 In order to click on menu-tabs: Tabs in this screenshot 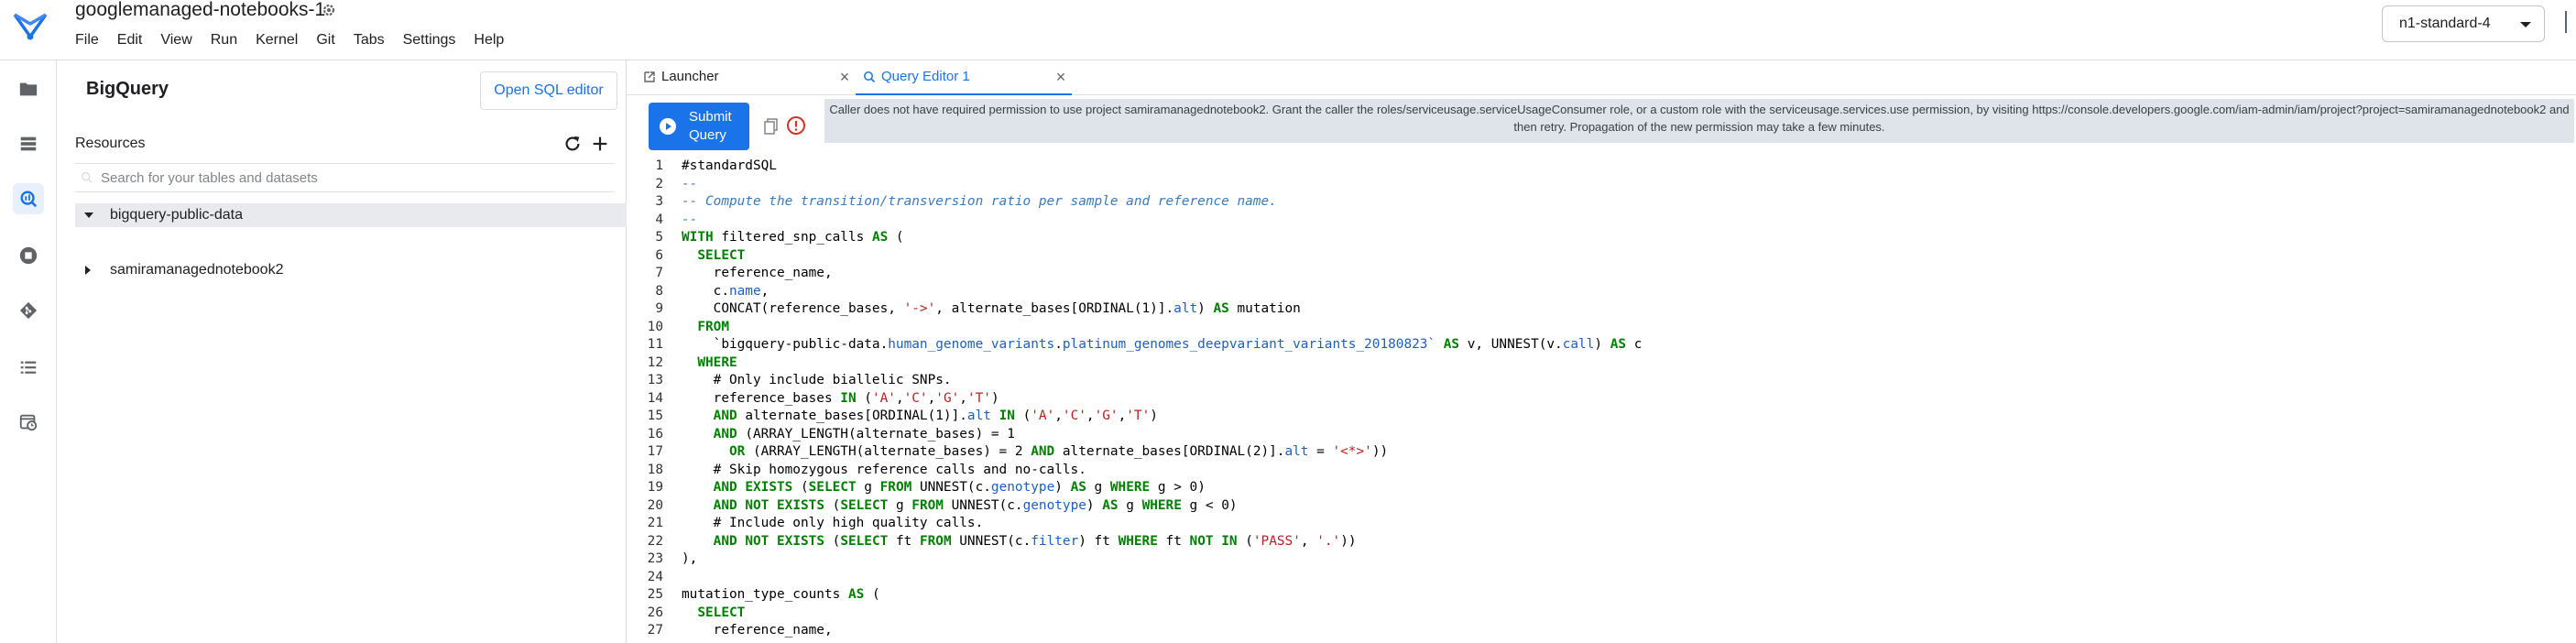, I will do `click(369, 40)`.